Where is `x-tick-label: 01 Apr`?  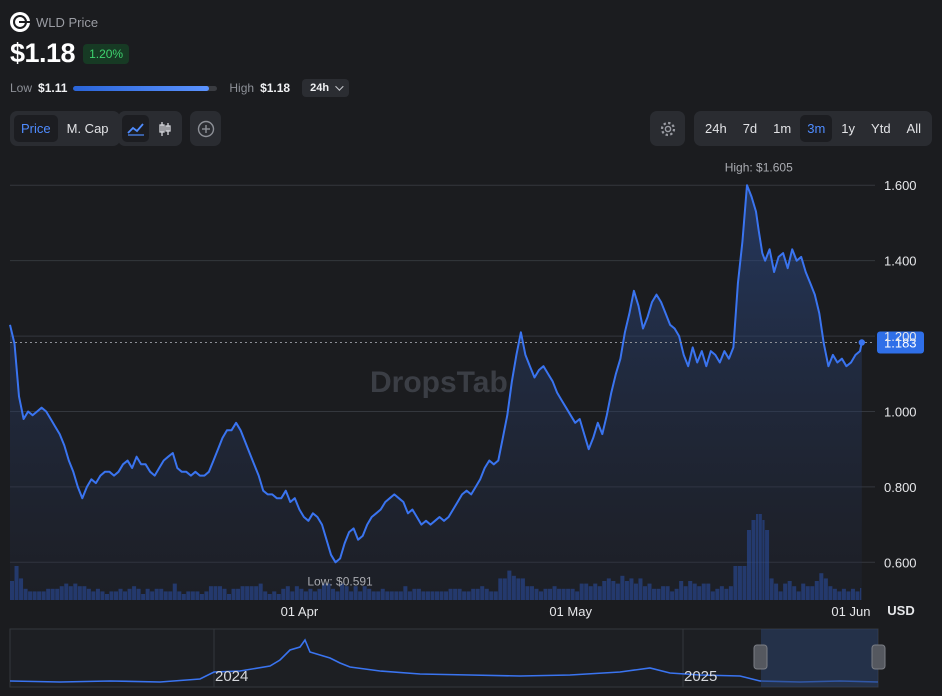 x-tick-label: 01 Apr is located at coordinates (300, 611).